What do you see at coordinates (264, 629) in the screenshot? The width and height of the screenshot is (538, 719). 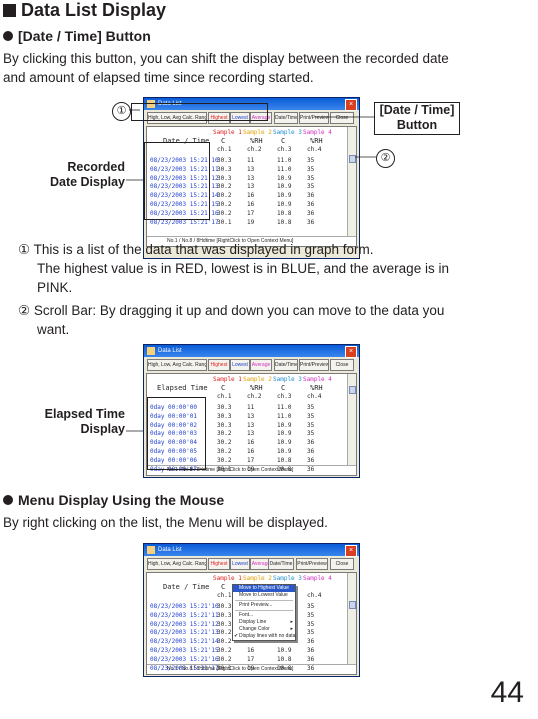 I see `menu-item-change-color: Change Color ▸` at bounding box center [264, 629].